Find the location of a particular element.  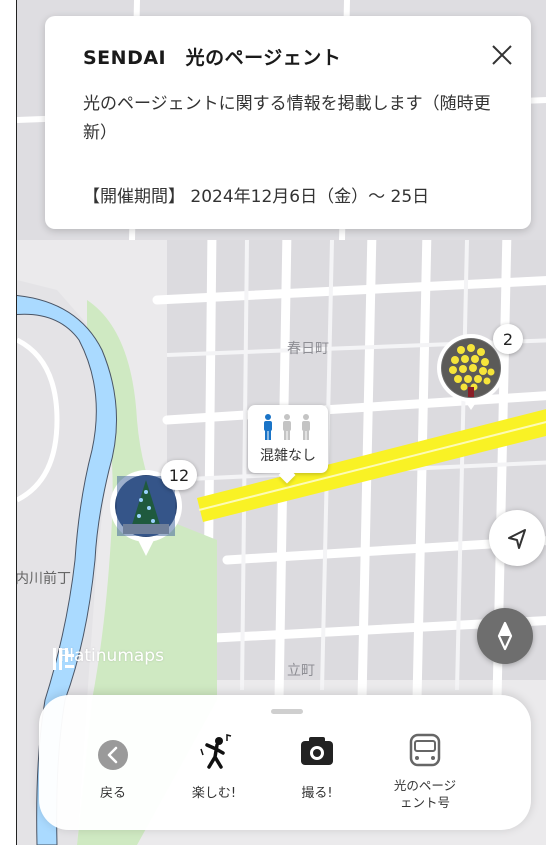

map-label-uchikawa: 内川前丁 is located at coordinates (43, 579).